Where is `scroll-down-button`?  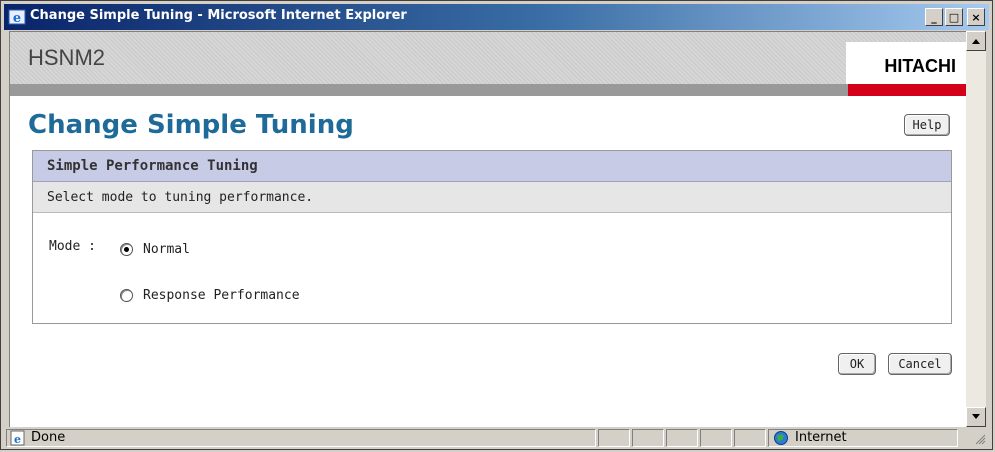 scroll-down-button is located at coordinates (976, 417).